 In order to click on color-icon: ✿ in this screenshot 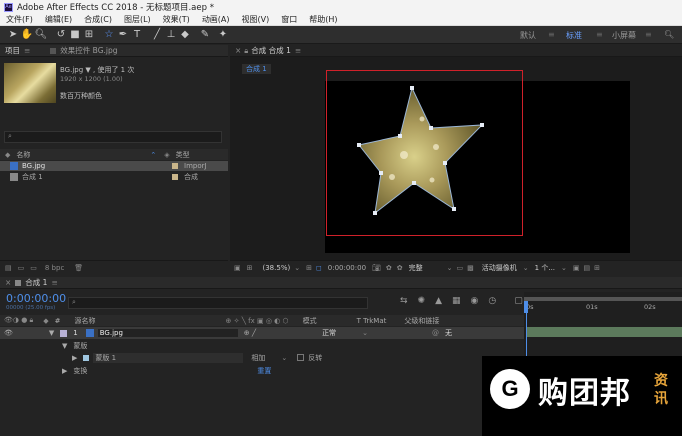, I will do `click(400, 268)`.